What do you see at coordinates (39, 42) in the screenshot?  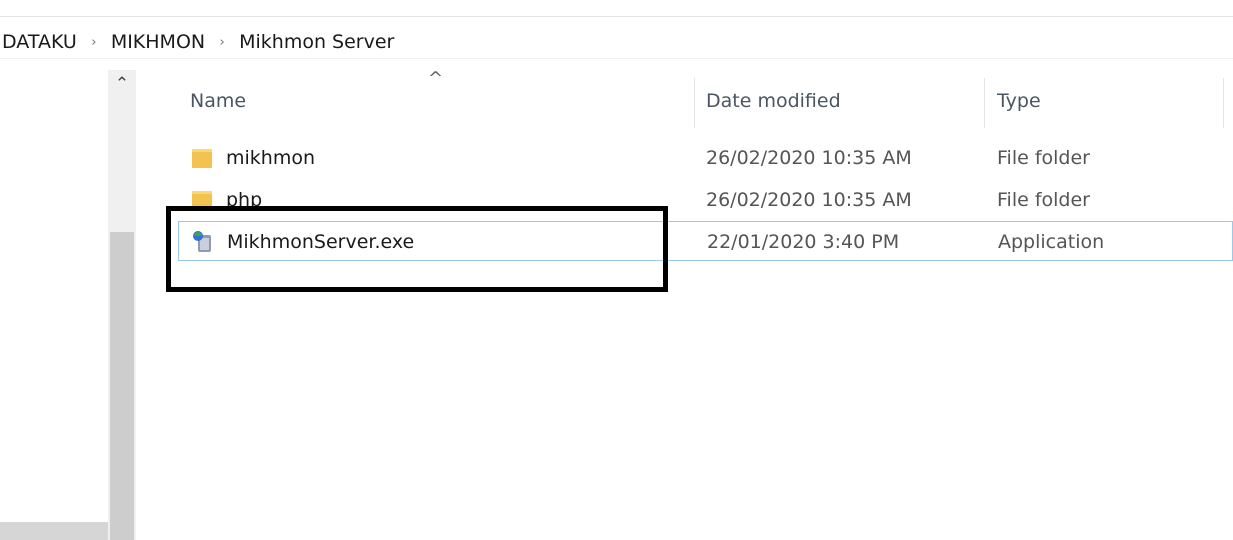 I see `breadcrumb-item-dataku: DATAKU` at bounding box center [39, 42].